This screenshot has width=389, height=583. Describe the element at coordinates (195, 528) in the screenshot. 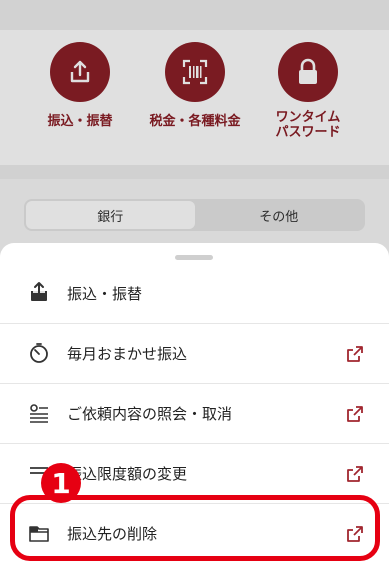

I see `highlight-frame` at that location.